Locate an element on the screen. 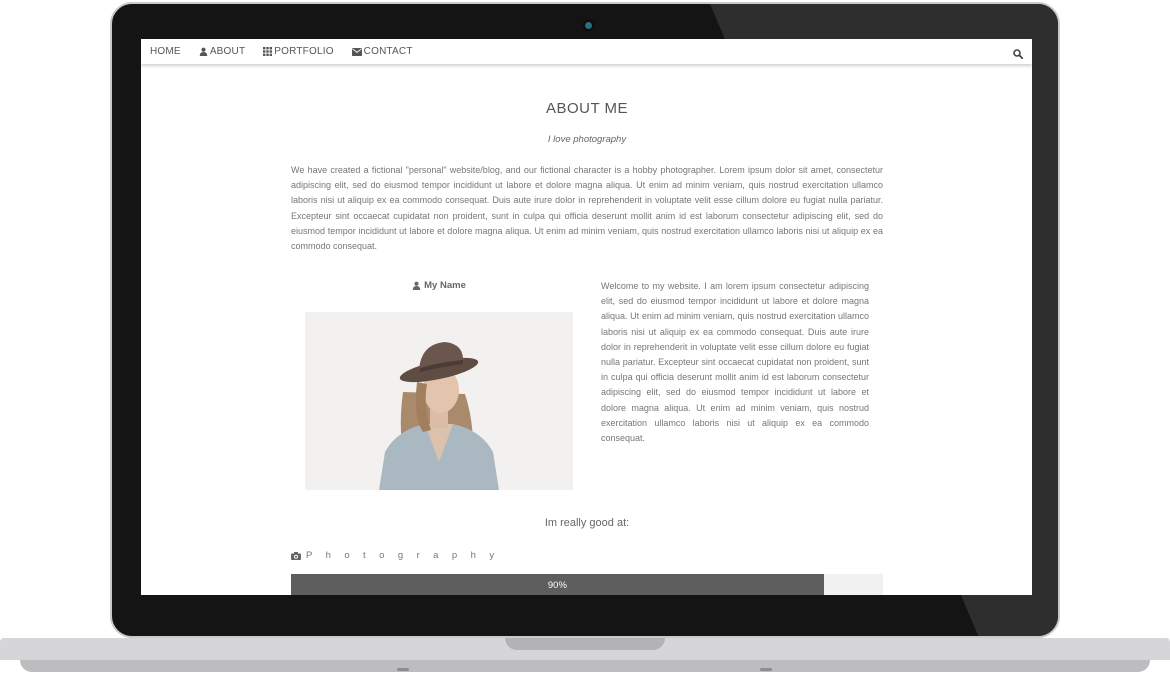  envelope-icon is located at coordinates (356, 51).